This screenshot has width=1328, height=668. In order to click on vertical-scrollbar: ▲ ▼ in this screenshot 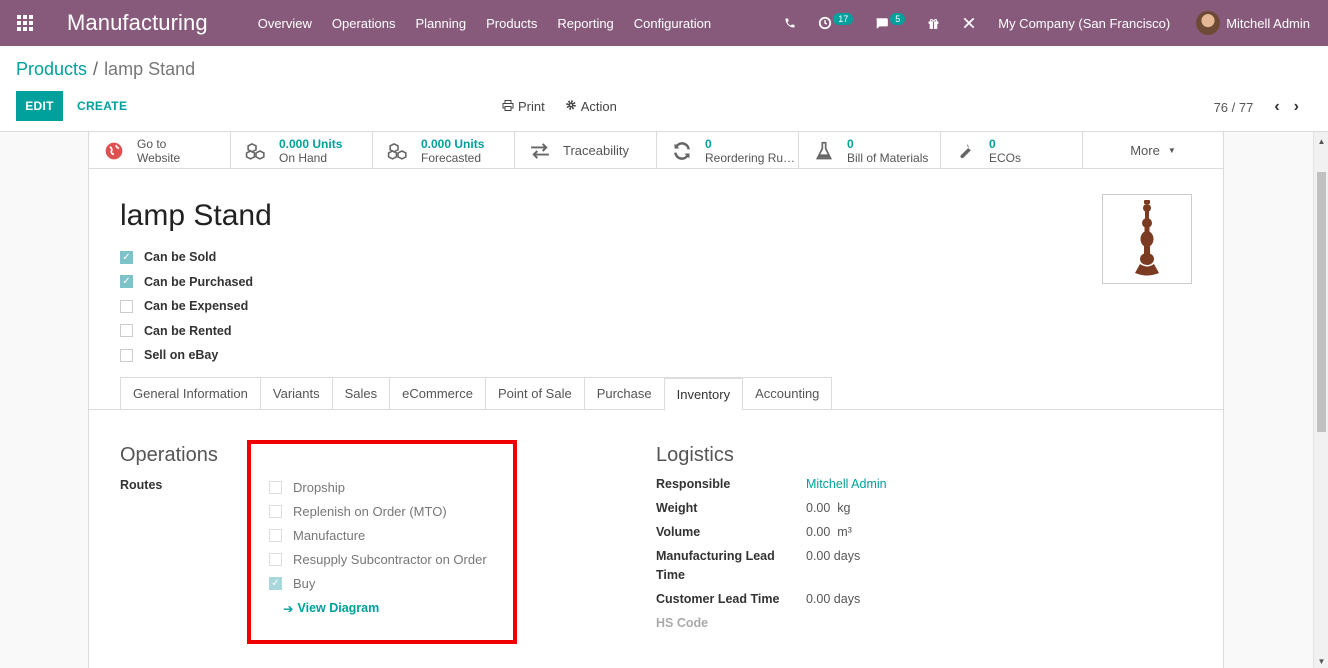, I will do `click(1320, 400)`.